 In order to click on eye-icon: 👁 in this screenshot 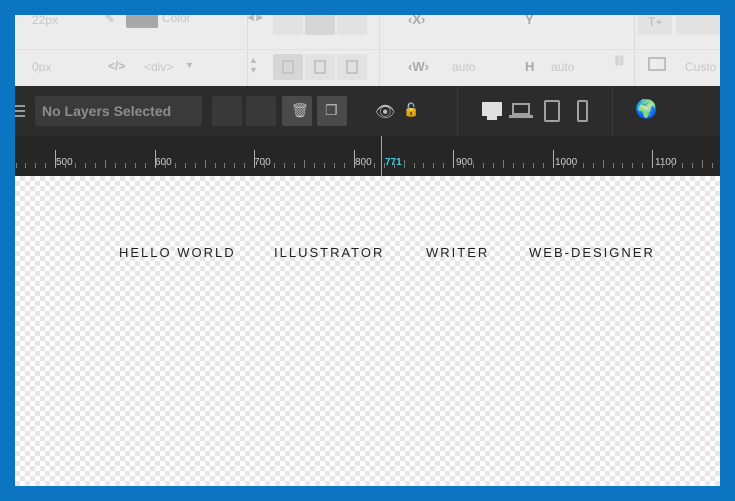, I will do `click(385, 112)`.